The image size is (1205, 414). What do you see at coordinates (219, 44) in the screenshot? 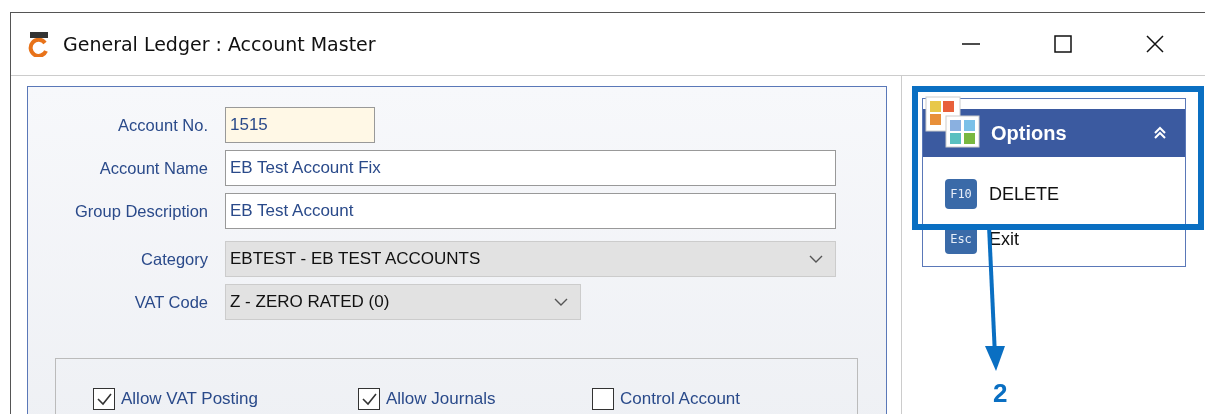
I see `window-title: General Ledger : Account Master` at bounding box center [219, 44].